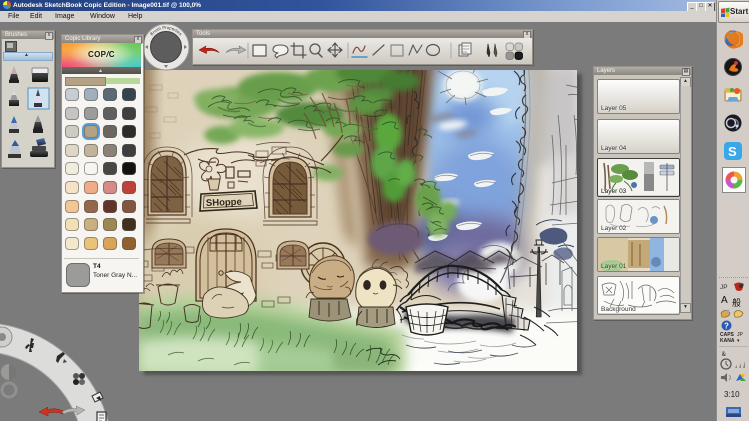 The height and width of the screenshot is (421, 749). What do you see at coordinates (732, 151) in the screenshot?
I see `svg-text: S` at bounding box center [732, 151].